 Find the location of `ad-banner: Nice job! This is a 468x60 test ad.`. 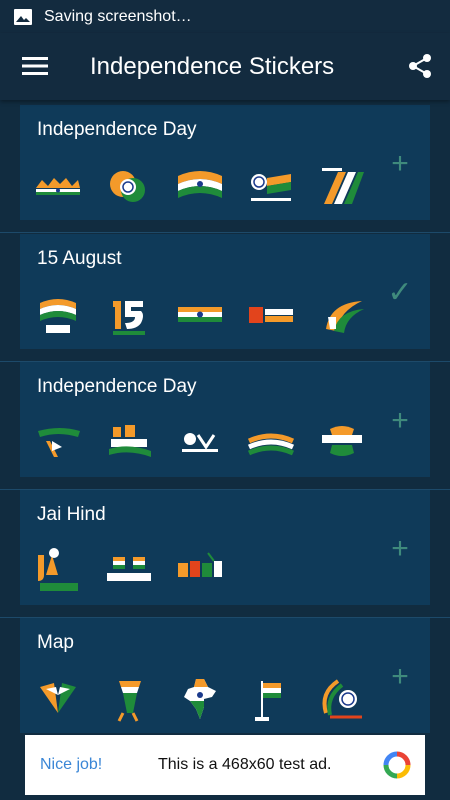

ad-banner: Nice job! This is a 468x60 test ad. is located at coordinates (225, 765).